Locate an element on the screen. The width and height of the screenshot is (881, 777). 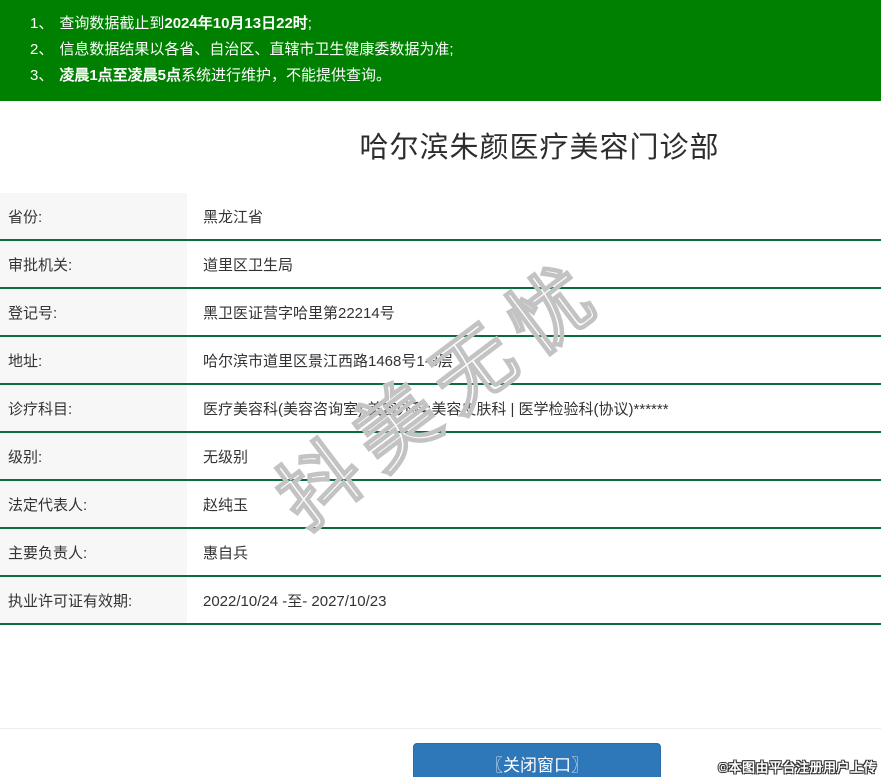
title-wrap: 哈尔滨朱颜医疗美容门诊部 is located at coordinates (440, 148).